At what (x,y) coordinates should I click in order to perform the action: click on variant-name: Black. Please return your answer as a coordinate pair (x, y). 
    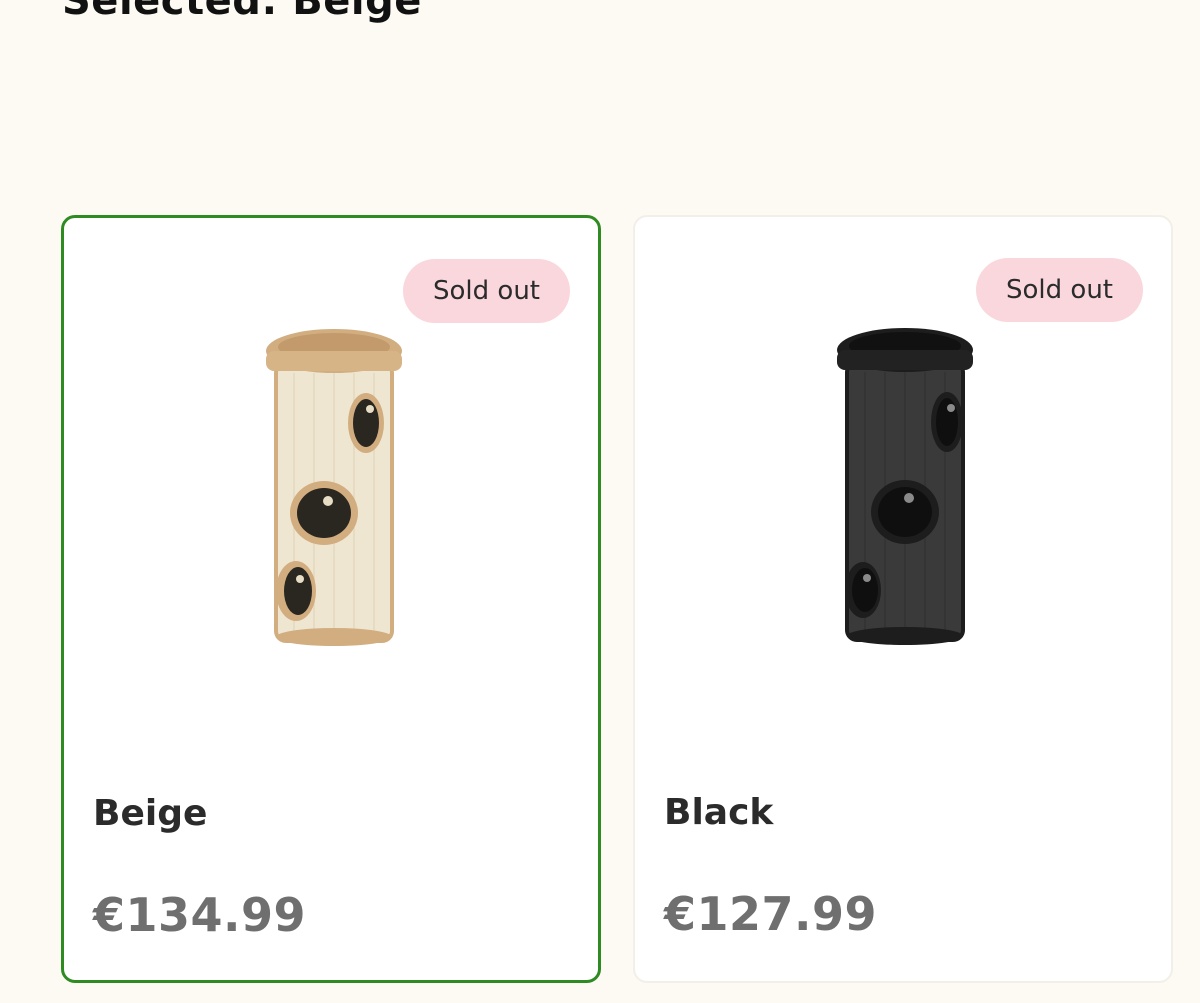
    Looking at the image, I should click on (719, 812).